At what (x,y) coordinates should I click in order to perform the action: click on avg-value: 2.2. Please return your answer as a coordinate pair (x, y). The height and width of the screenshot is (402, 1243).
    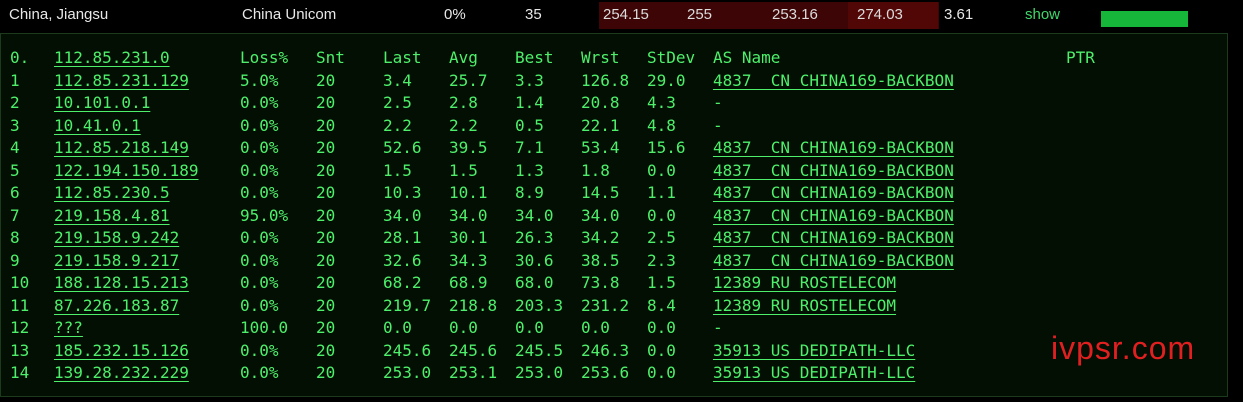
    Looking at the image, I should click on (463, 125).